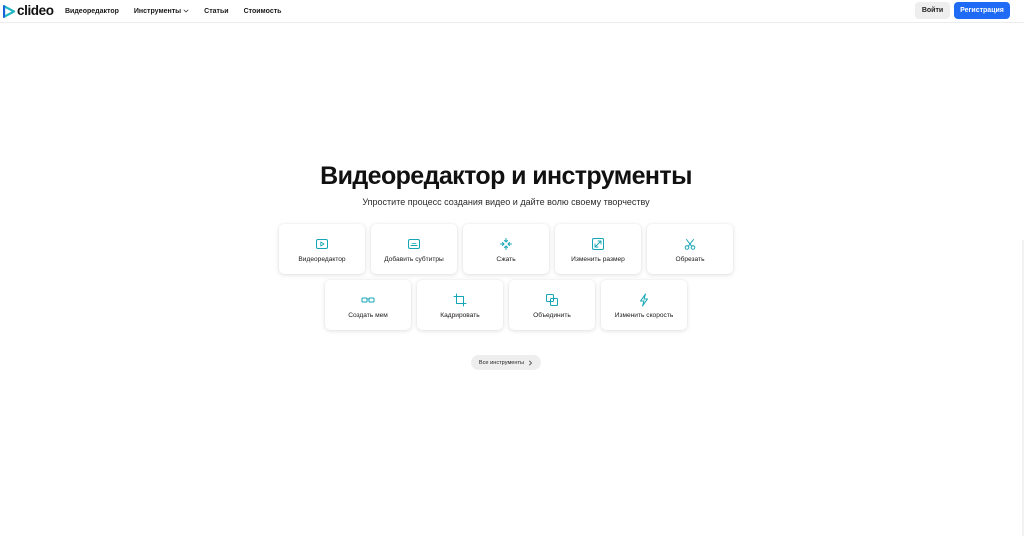 The width and height of the screenshot is (1024, 536). I want to click on tool-card-label: Изменить скорость, so click(644, 315).